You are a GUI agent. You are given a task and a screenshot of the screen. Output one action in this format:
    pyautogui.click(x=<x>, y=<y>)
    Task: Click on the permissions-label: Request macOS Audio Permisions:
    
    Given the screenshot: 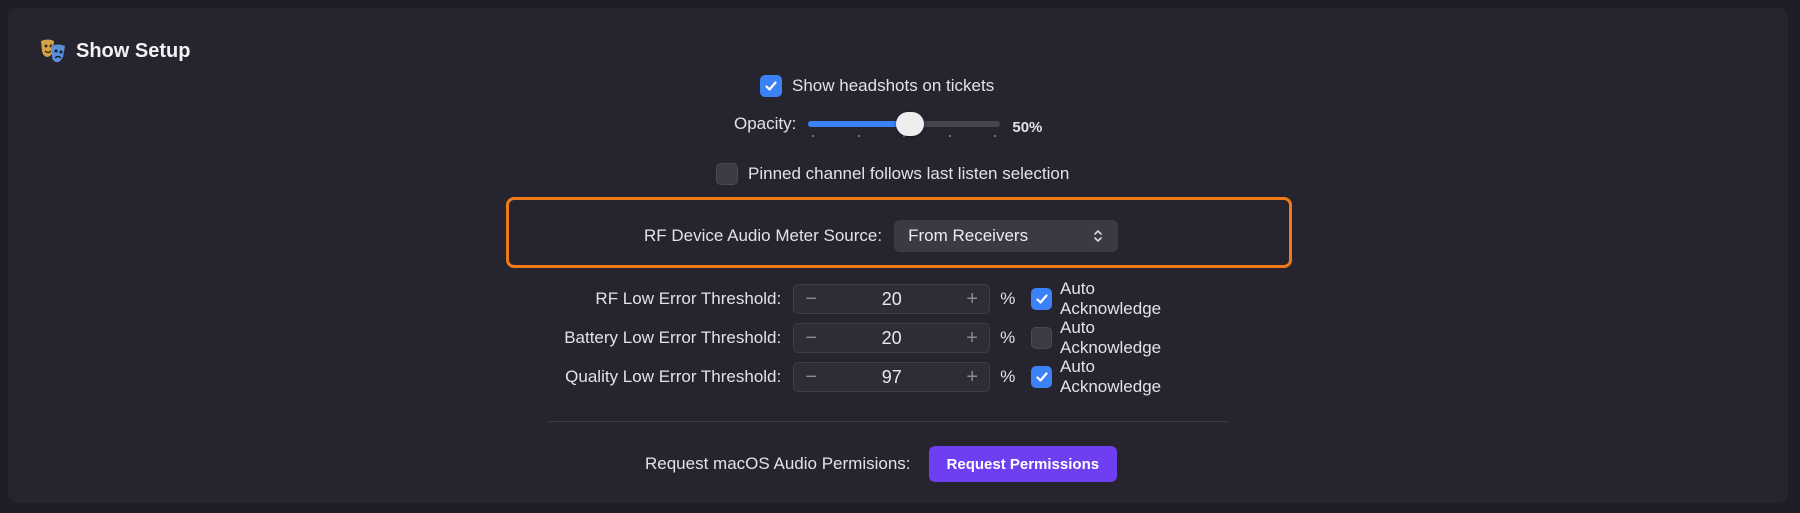 What is the action you would take?
    pyautogui.click(x=778, y=463)
    